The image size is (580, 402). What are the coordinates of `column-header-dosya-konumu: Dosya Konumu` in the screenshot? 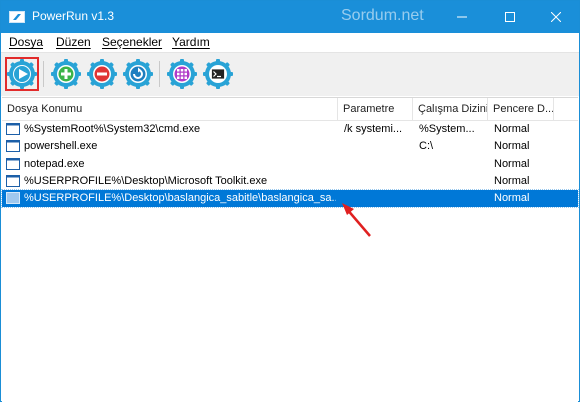 It's located at (170, 109).